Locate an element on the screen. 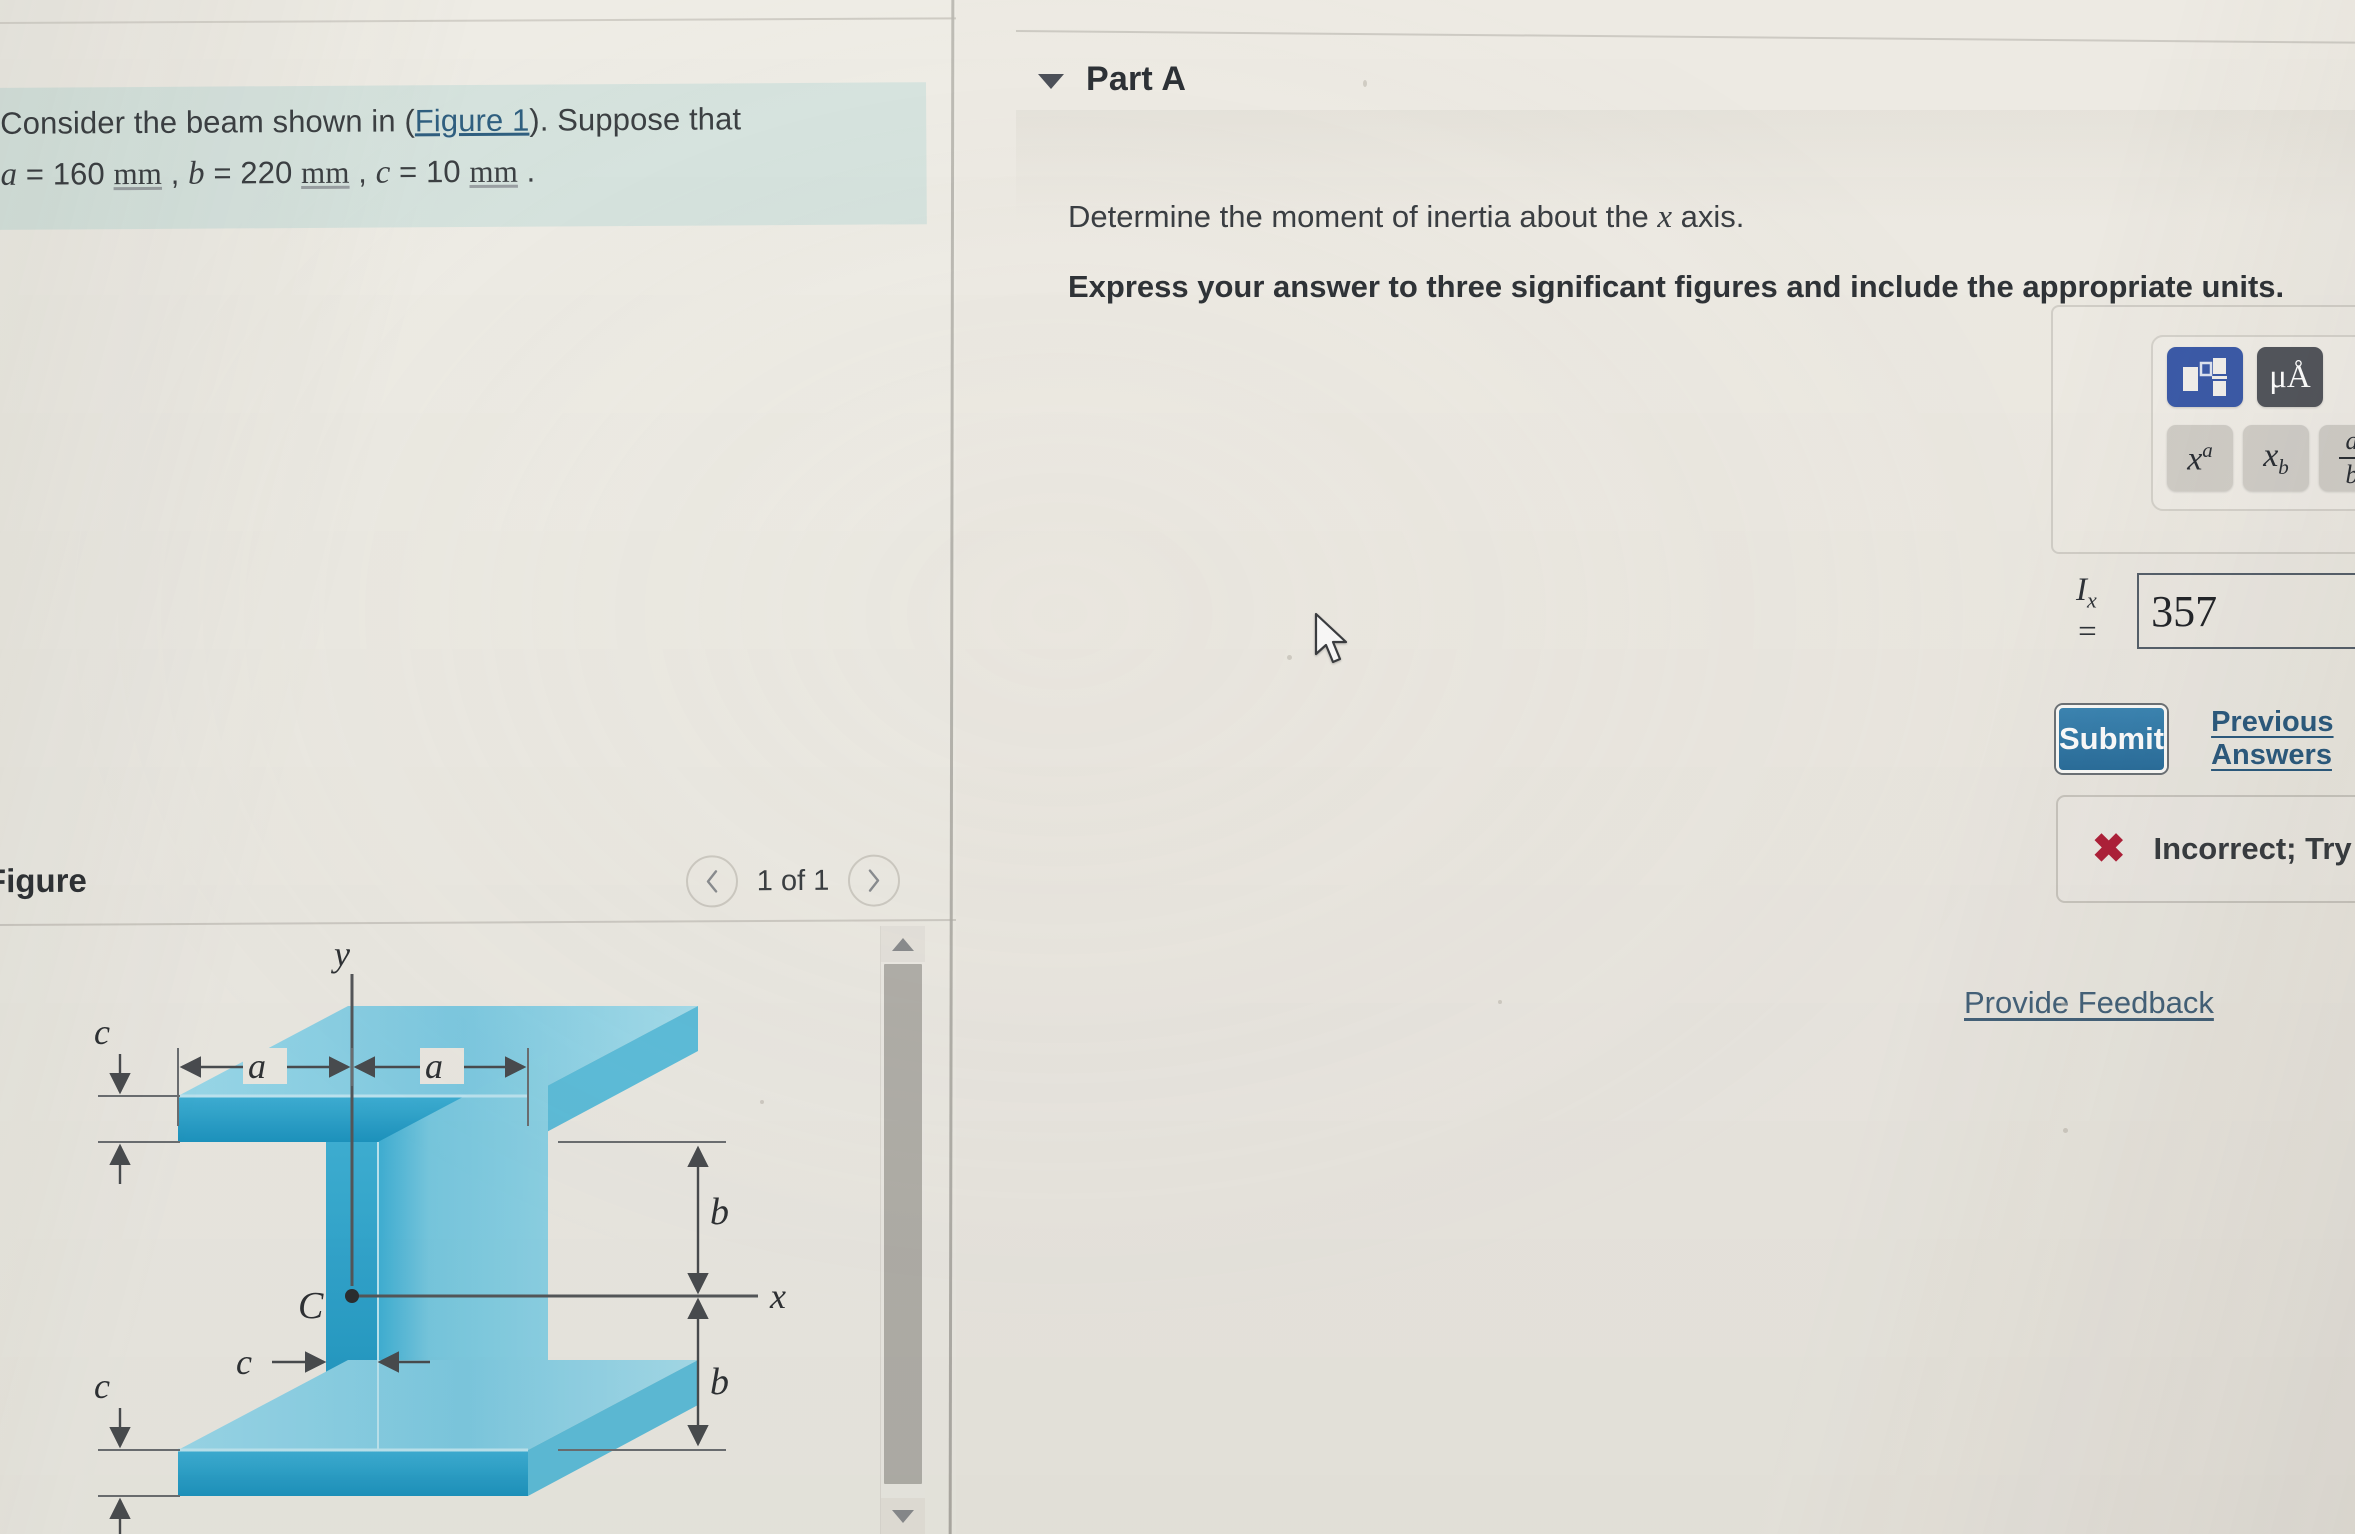 This screenshot has height=1534, width=2355. dimension-label-c-bottom: c is located at coordinates (102, 1386).